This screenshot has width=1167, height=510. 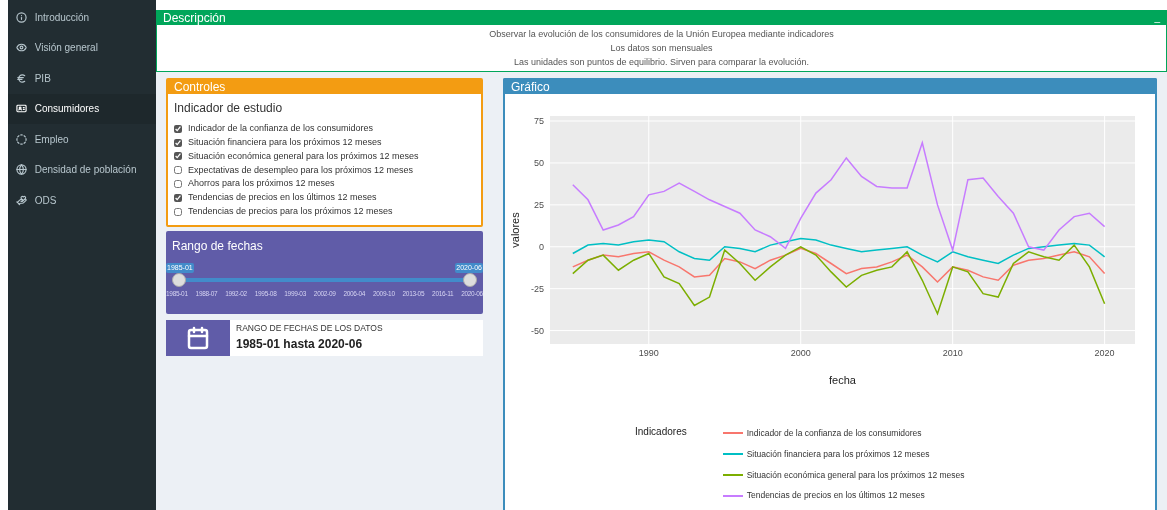 I want to click on checkbox-label: Tendencias de precios en los últimos 12 meses, so click(x=282, y=198).